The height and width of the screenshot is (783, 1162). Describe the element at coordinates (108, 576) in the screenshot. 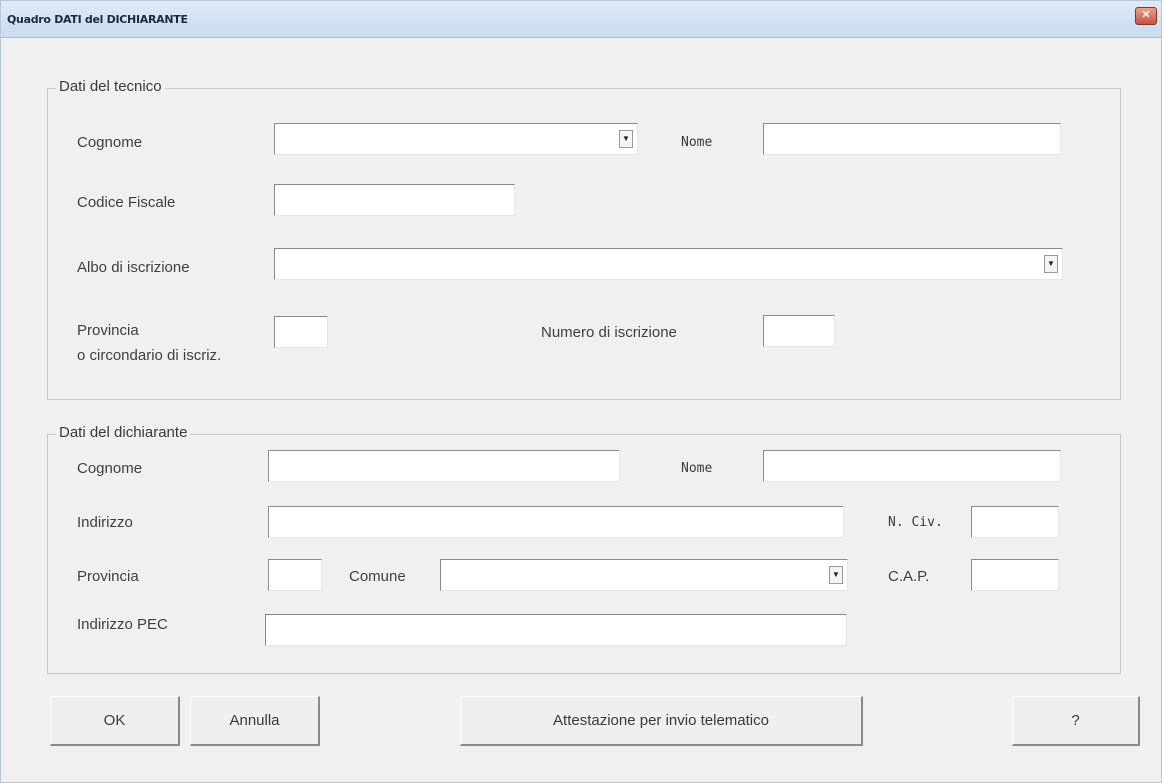

I see `dichiarante-provincia-label: Provincia` at that location.